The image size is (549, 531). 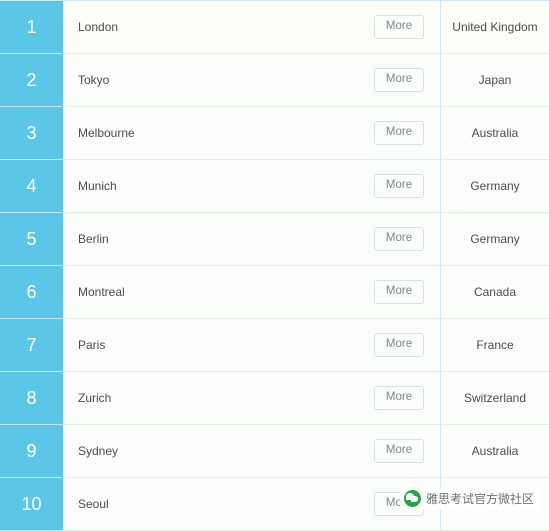 I want to click on rank-cell: 3, so click(x=32, y=133).